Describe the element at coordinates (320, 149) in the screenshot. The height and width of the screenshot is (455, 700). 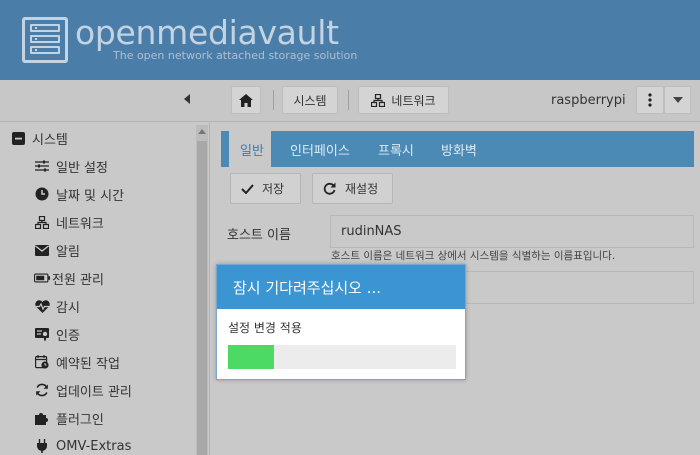
I see `tab-interfaces: 인터페이스` at that location.